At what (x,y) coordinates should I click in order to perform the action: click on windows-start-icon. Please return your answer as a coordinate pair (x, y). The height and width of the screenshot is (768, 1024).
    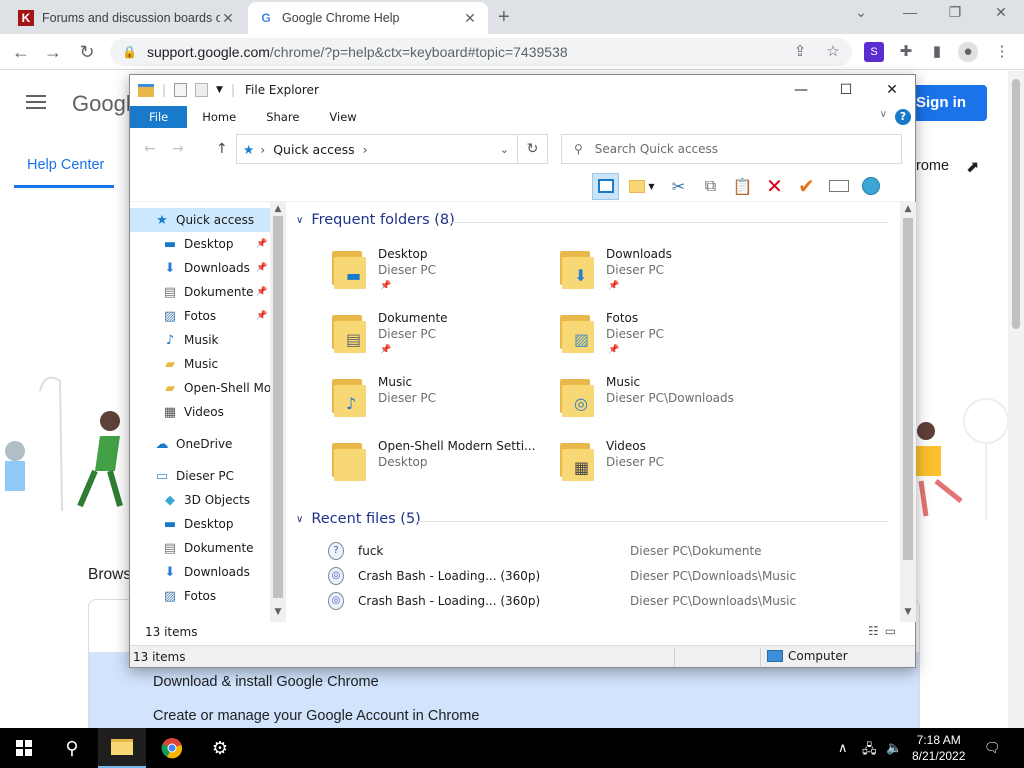
    Looking at the image, I should click on (24, 748).